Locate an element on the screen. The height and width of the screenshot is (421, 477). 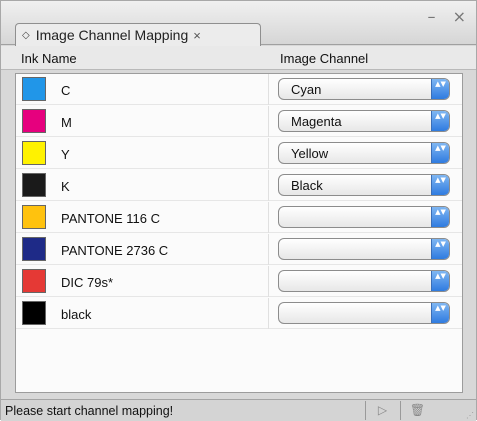
delete-icon: 🗑 is located at coordinates (417, 410).